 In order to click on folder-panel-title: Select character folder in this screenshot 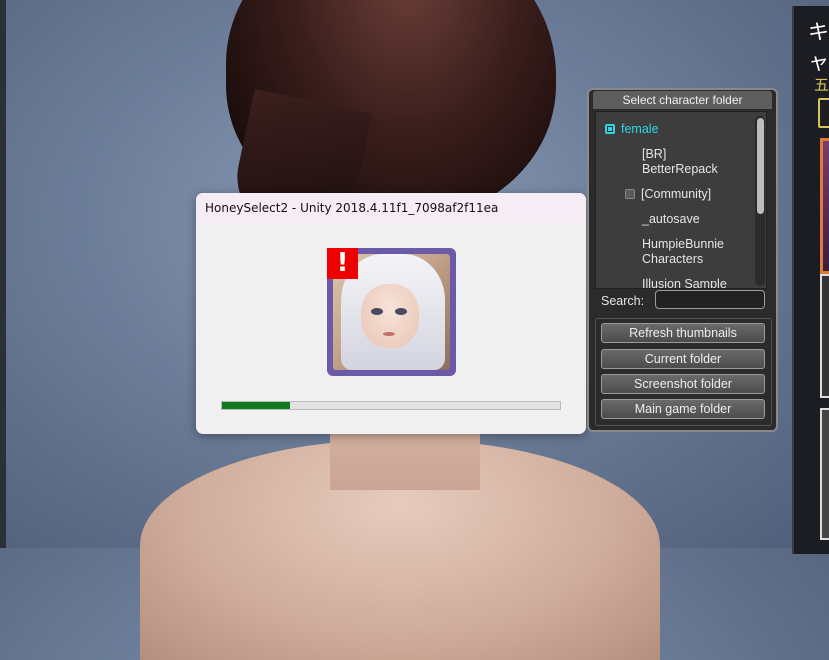, I will do `click(682, 100)`.